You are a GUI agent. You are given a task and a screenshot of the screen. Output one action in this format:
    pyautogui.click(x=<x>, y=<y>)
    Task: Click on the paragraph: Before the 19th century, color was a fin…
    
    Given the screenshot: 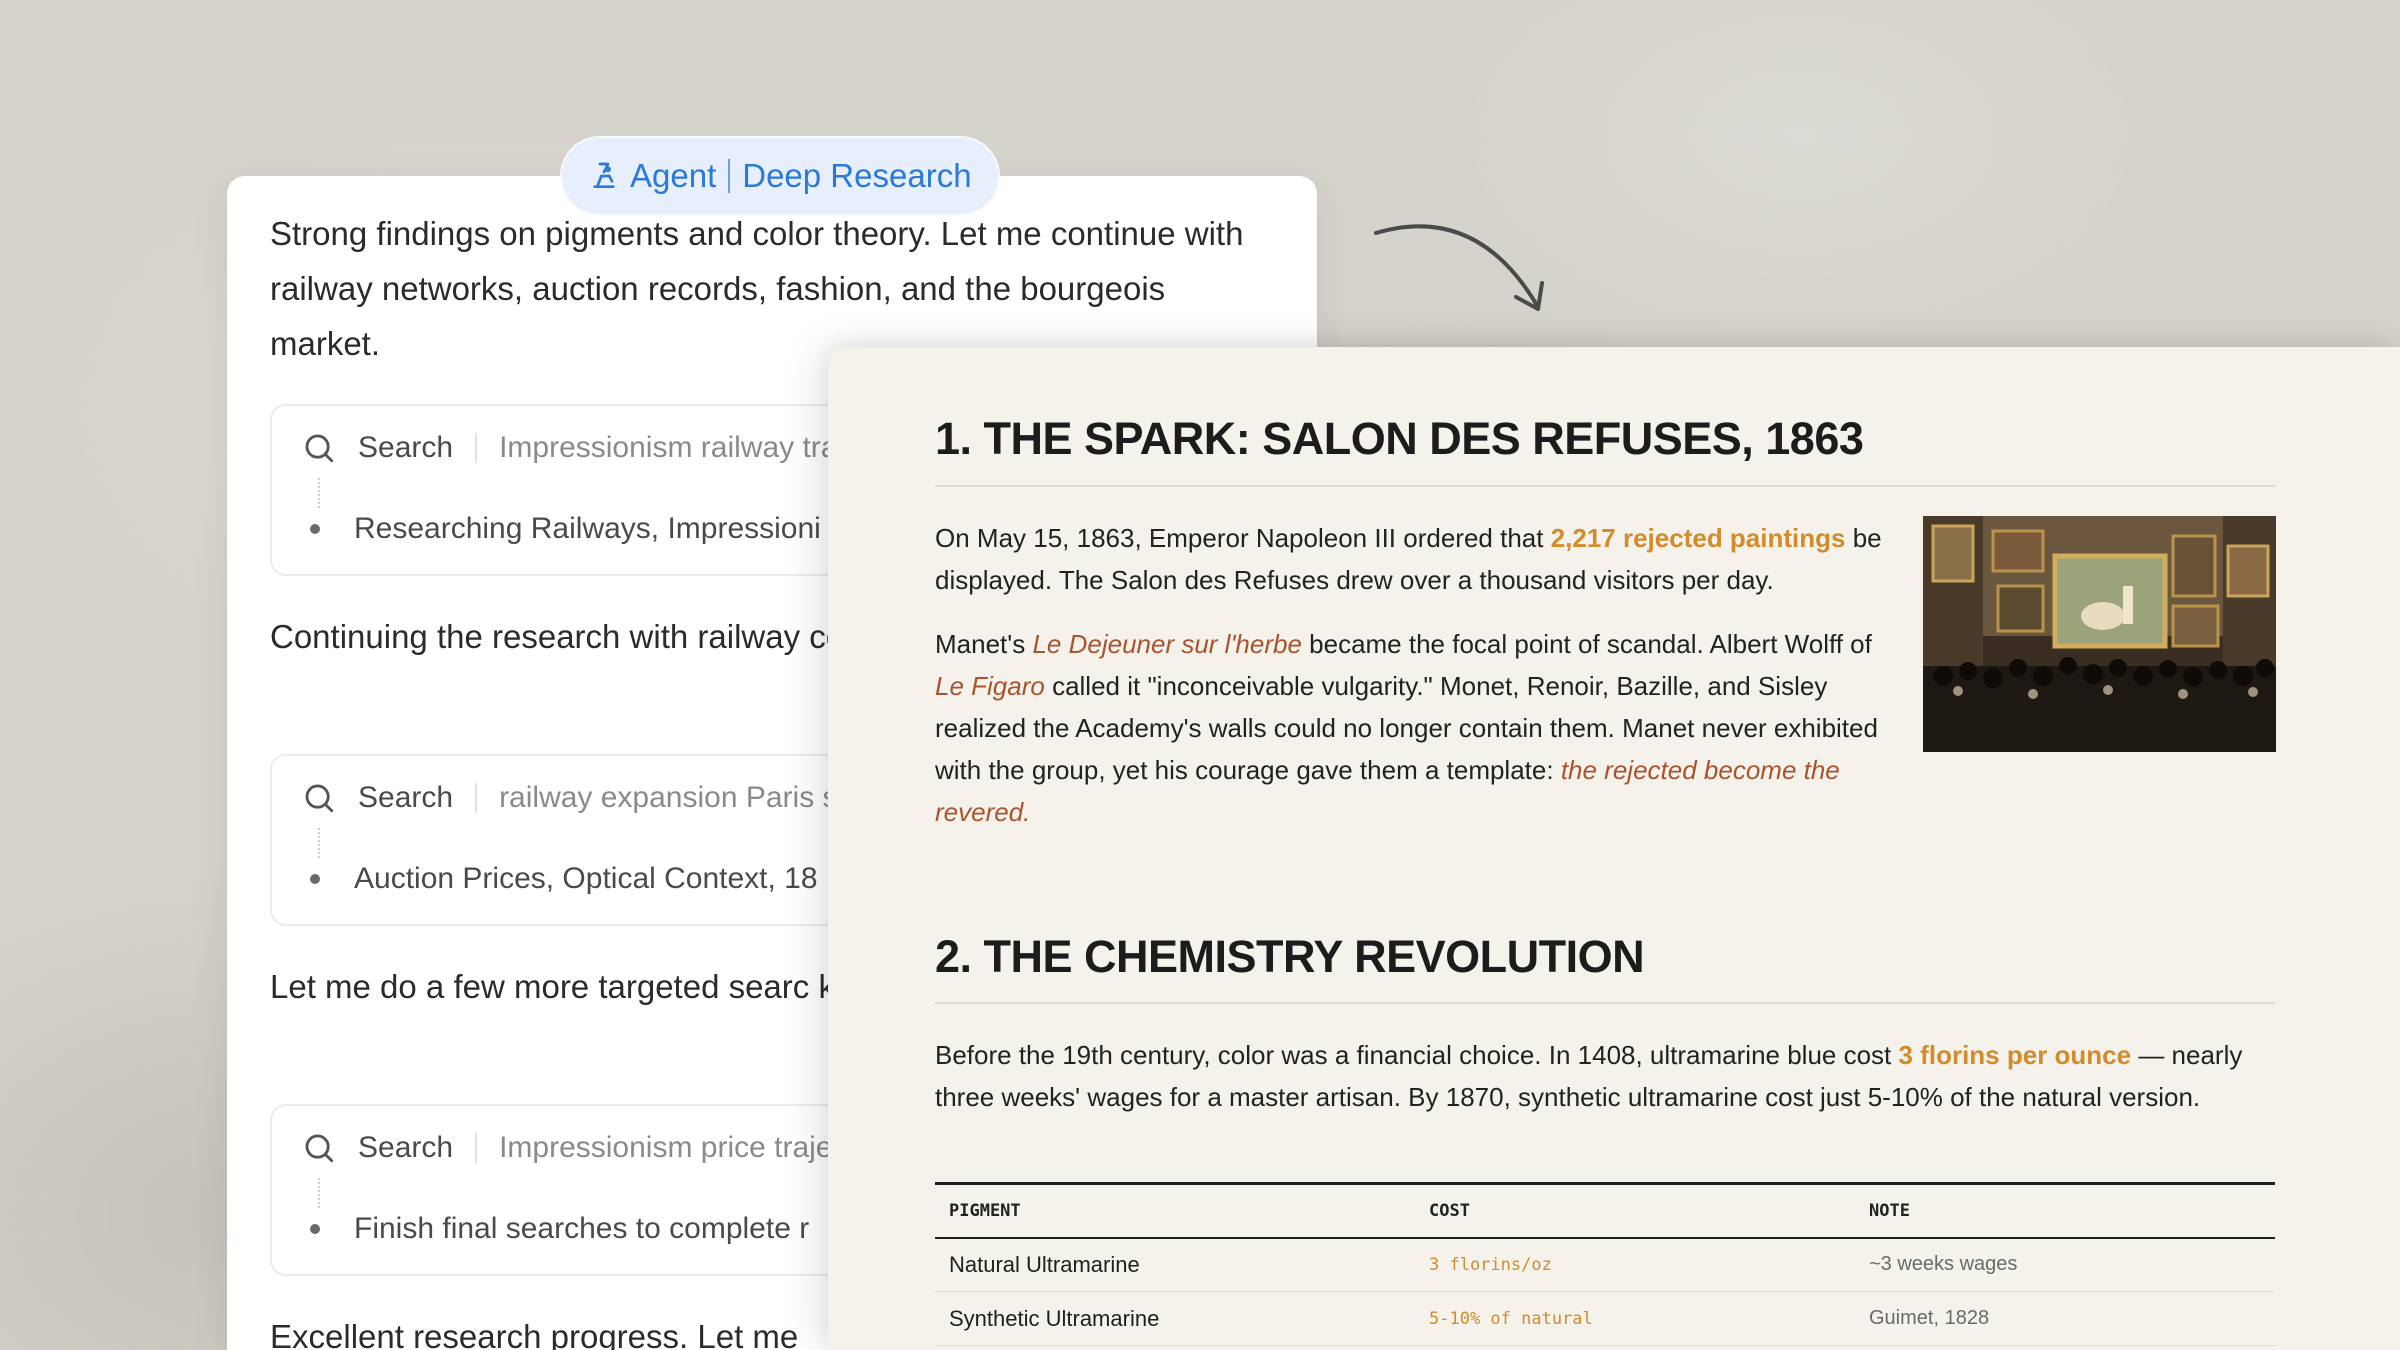 What is the action you would take?
    pyautogui.click(x=1605, y=1076)
    